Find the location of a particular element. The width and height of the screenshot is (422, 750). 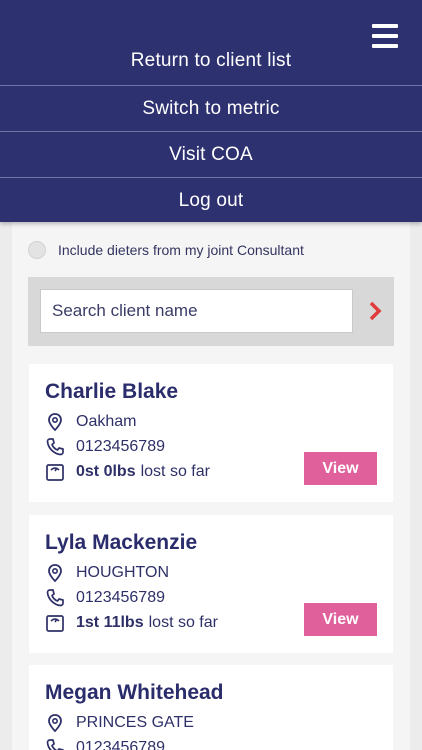

client-location: HOUGHTON is located at coordinates (123, 572).